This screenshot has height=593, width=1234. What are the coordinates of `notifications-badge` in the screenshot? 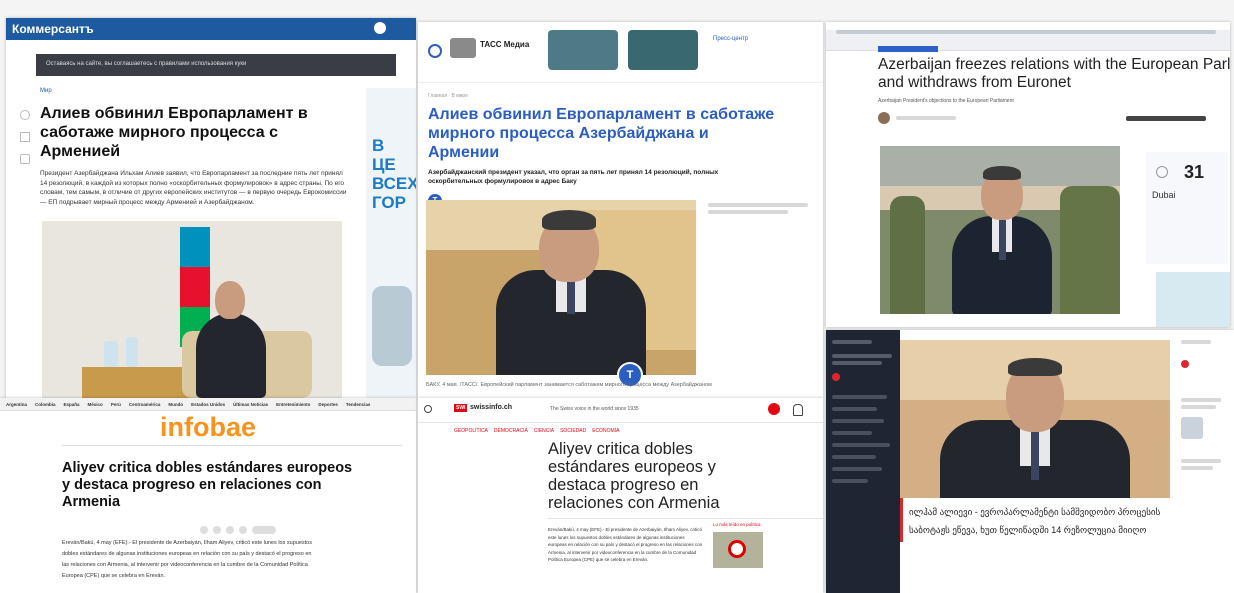 It's located at (774, 409).